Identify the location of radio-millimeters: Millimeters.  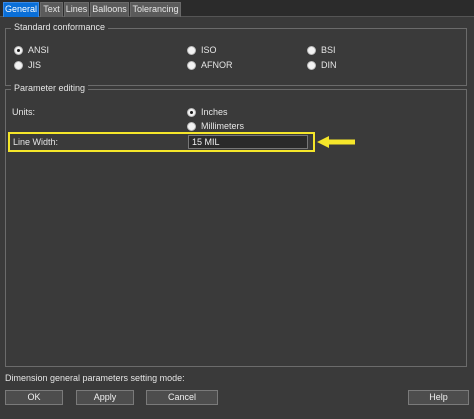
(215, 126).